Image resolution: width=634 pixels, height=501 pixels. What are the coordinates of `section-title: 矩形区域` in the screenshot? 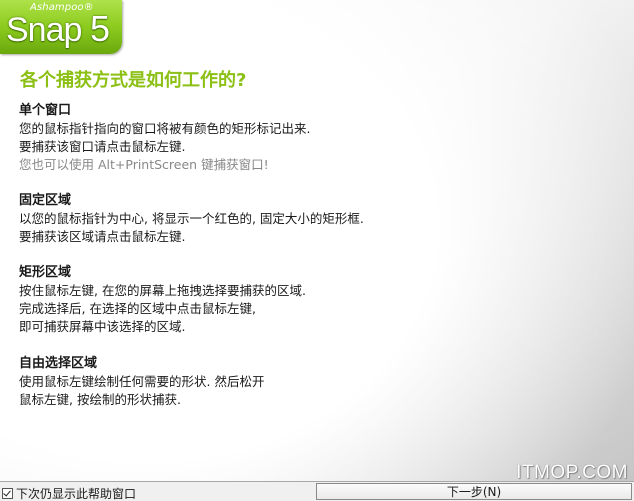 It's located at (45, 272).